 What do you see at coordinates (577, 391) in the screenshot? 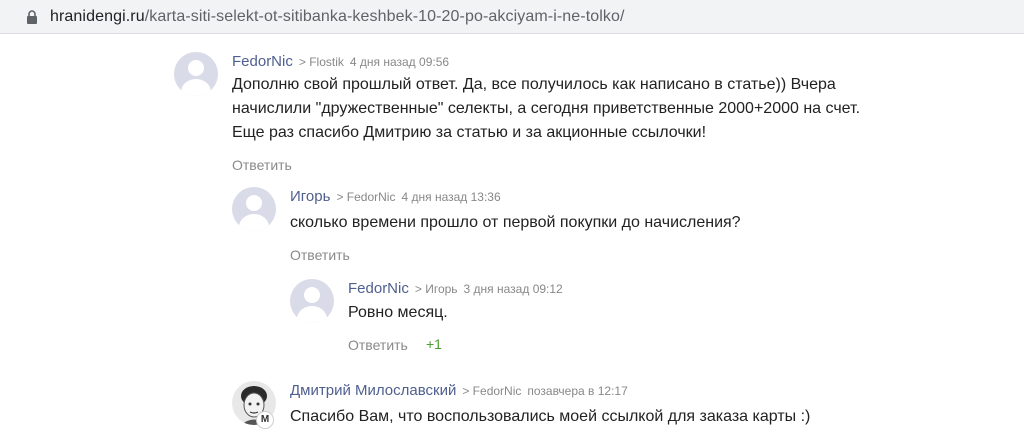
I see `comment-date: позавчера в 12:17` at bounding box center [577, 391].